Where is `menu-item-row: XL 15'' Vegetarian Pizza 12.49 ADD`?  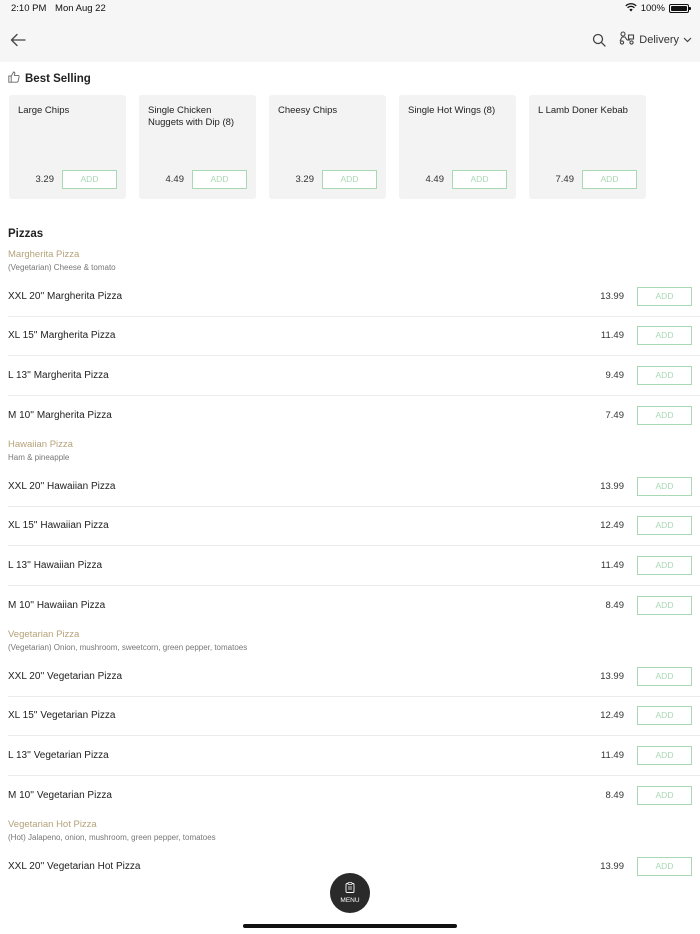 menu-item-row: XL 15'' Vegetarian Pizza 12.49 ADD is located at coordinates (354, 716).